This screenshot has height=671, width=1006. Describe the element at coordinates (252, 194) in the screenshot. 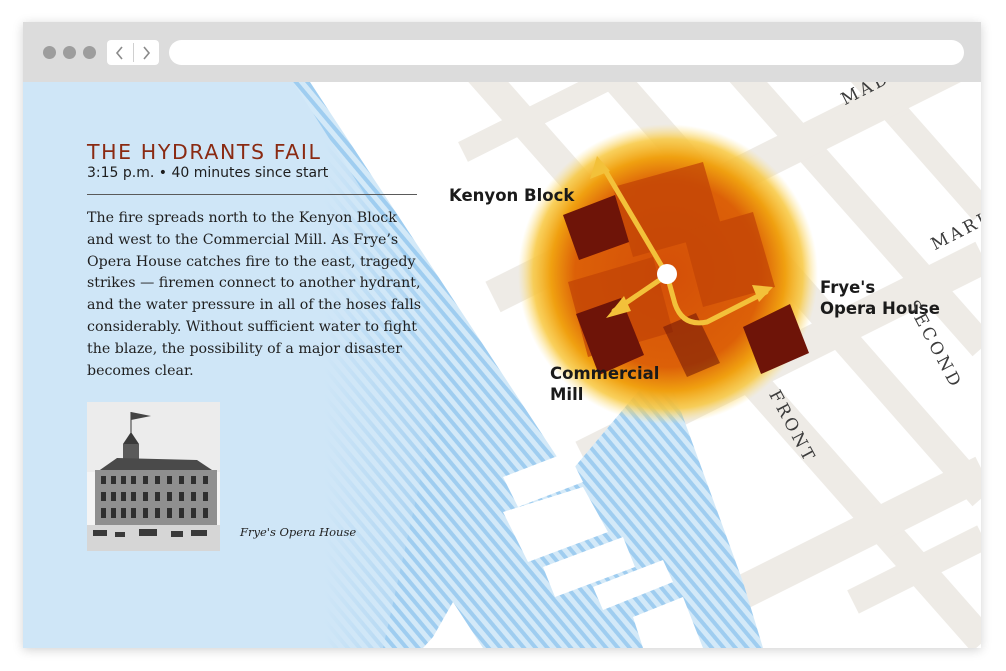

I see `divider` at that location.